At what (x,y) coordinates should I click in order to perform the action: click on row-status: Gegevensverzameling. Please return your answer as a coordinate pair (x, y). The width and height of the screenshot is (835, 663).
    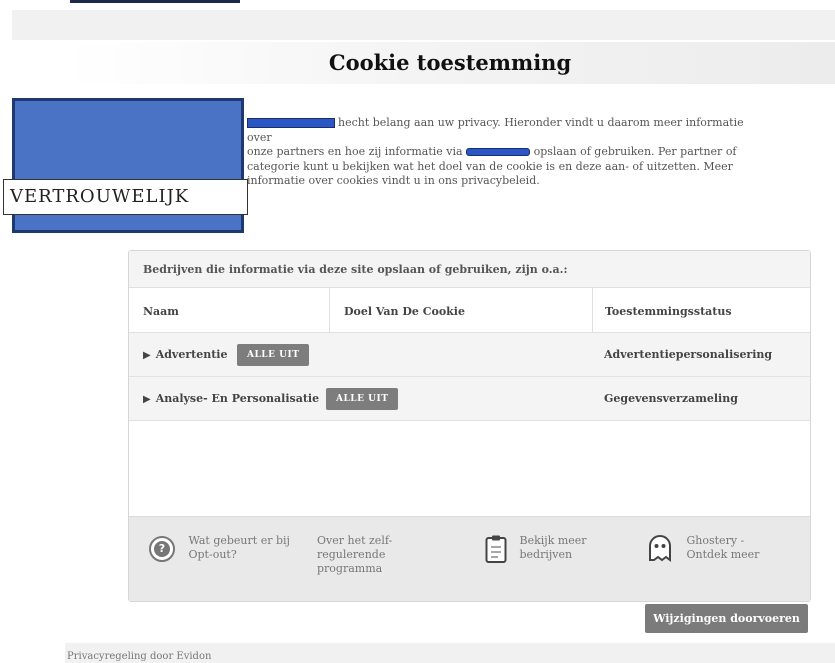
    Looking at the image, I should click on (671, 398).